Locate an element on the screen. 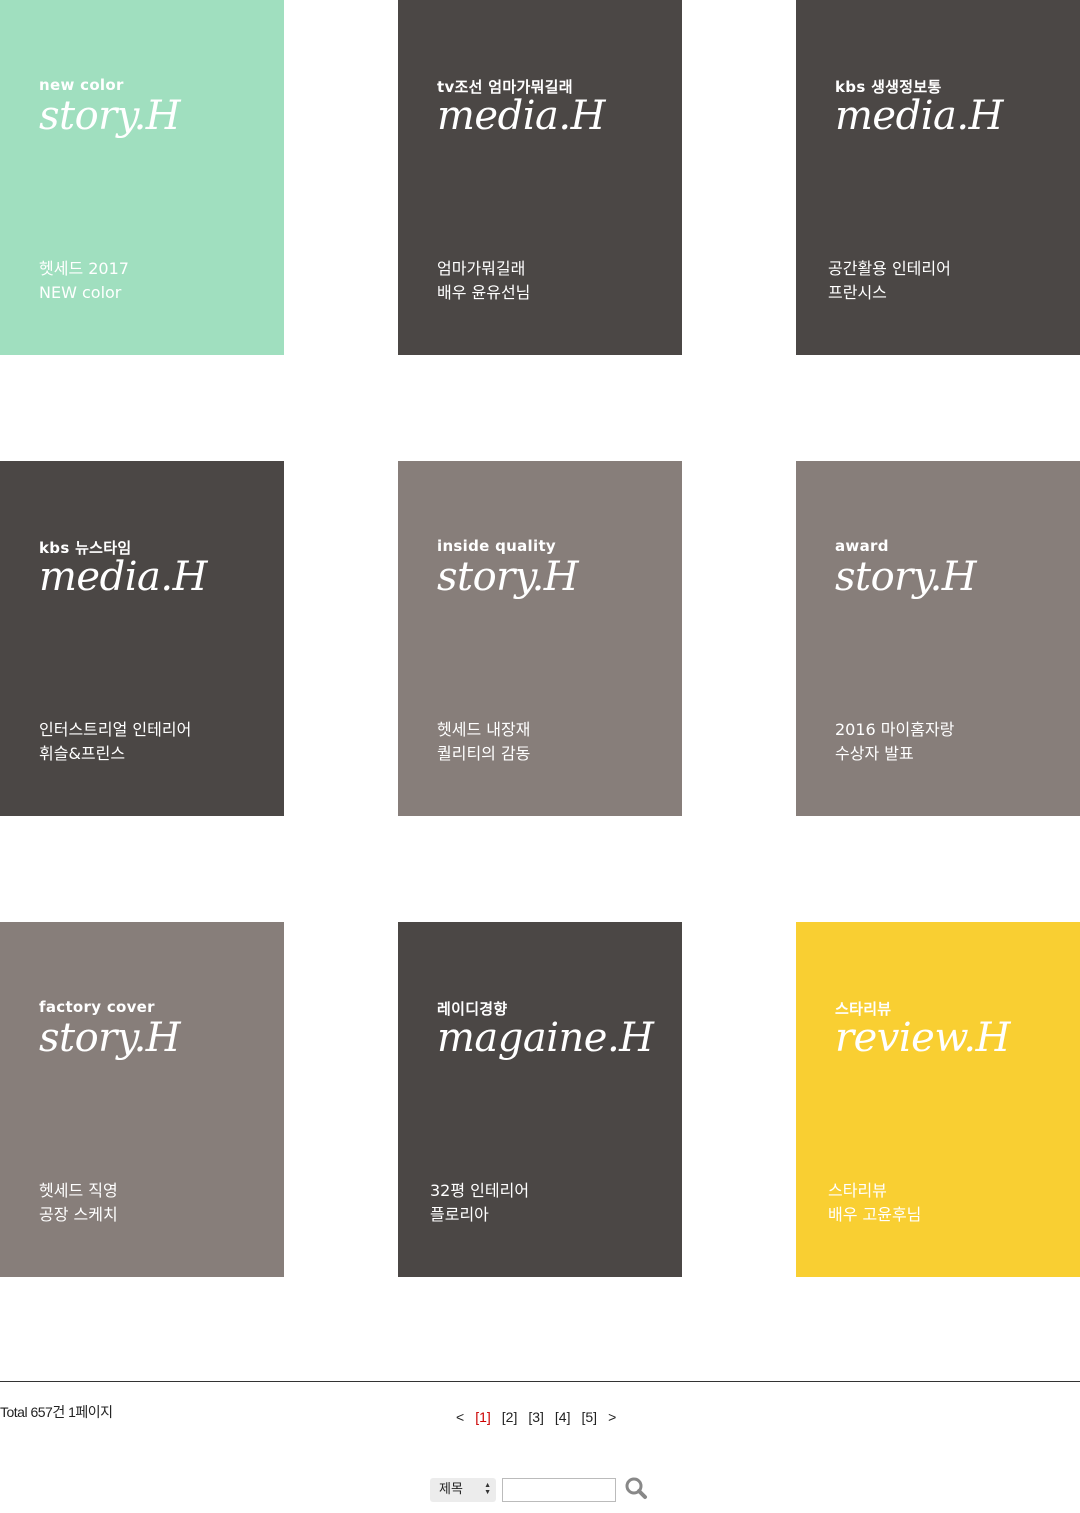  card-description: 공간활용 인테리어 프란시스 is located at coordinates (889, 281).